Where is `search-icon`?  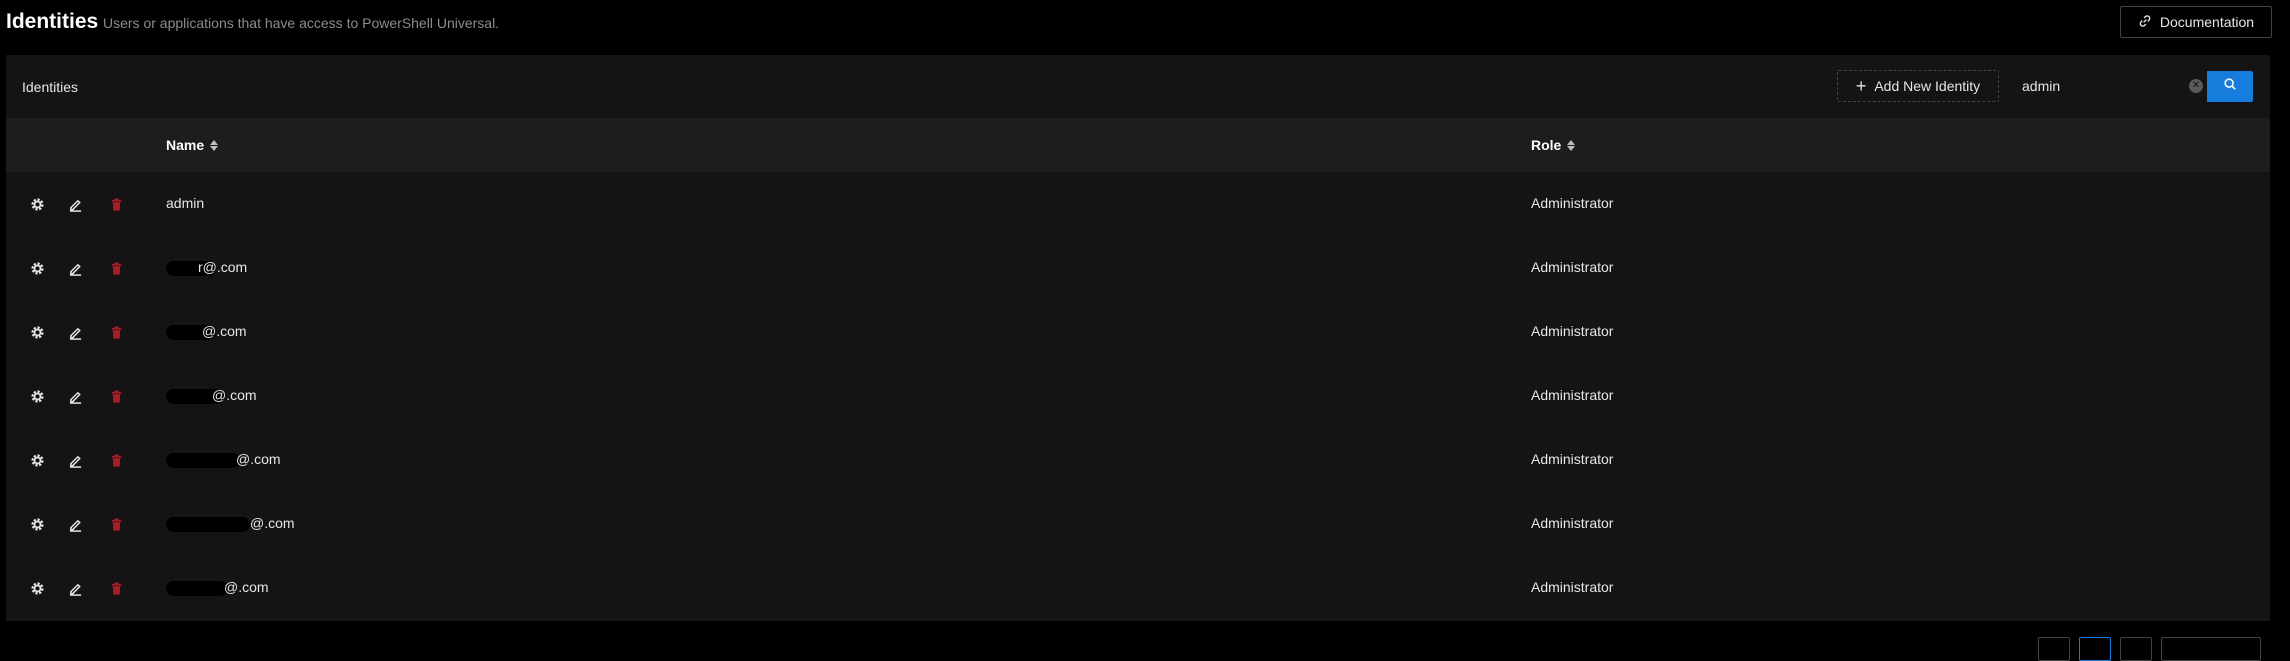
search-icon is located at coordinates (2230, 86).